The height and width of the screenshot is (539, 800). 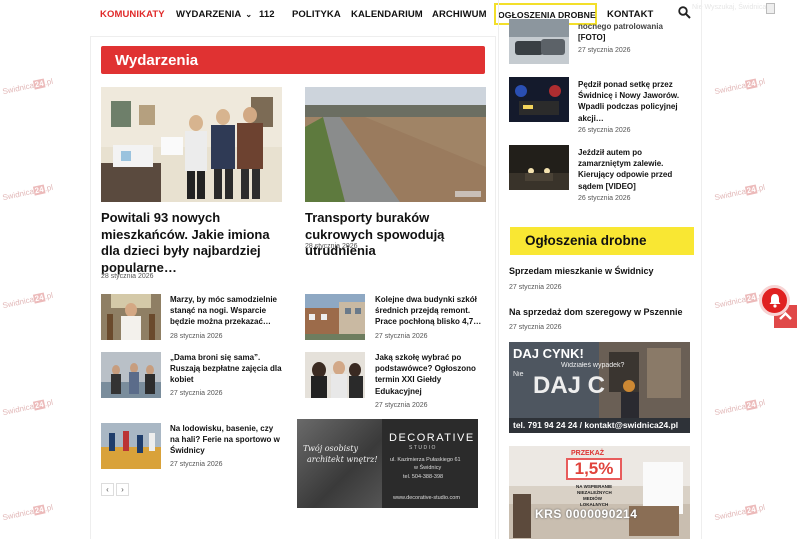 I want to click on ad-phone: tel. 504-388-398, so click(x=423, y=477).